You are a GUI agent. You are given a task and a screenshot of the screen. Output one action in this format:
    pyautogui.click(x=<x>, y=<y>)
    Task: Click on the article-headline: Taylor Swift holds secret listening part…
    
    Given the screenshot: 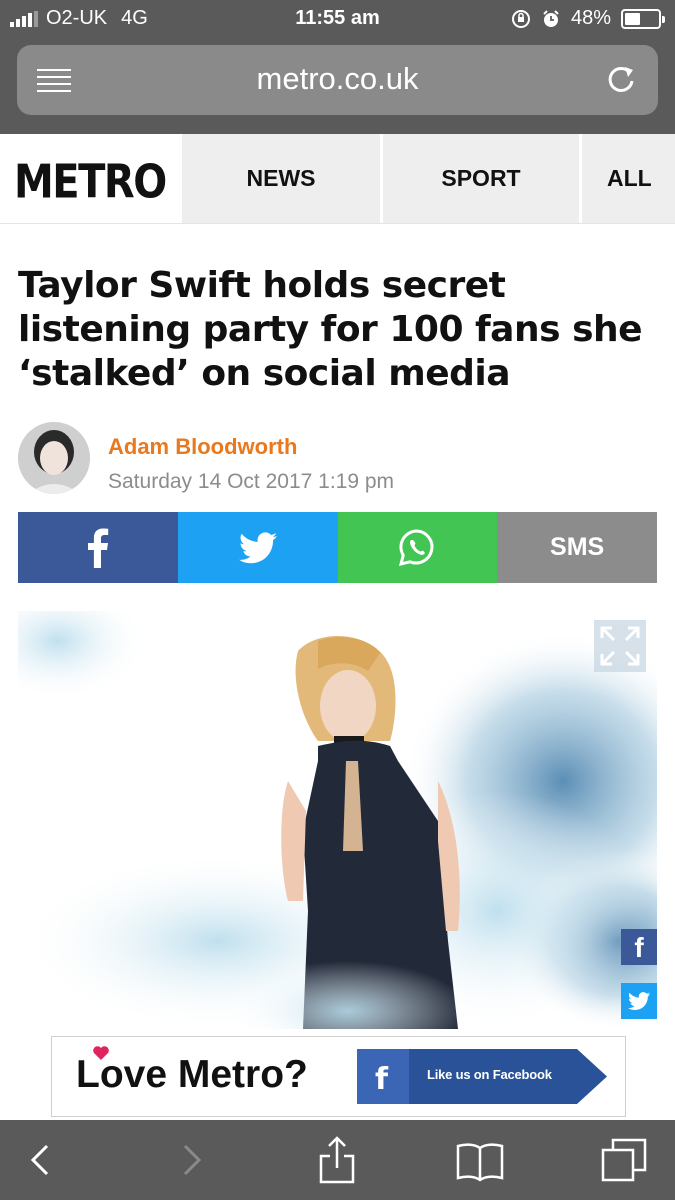 What is the action you would take?
    pyautogui.click(x=330, y=329)
    